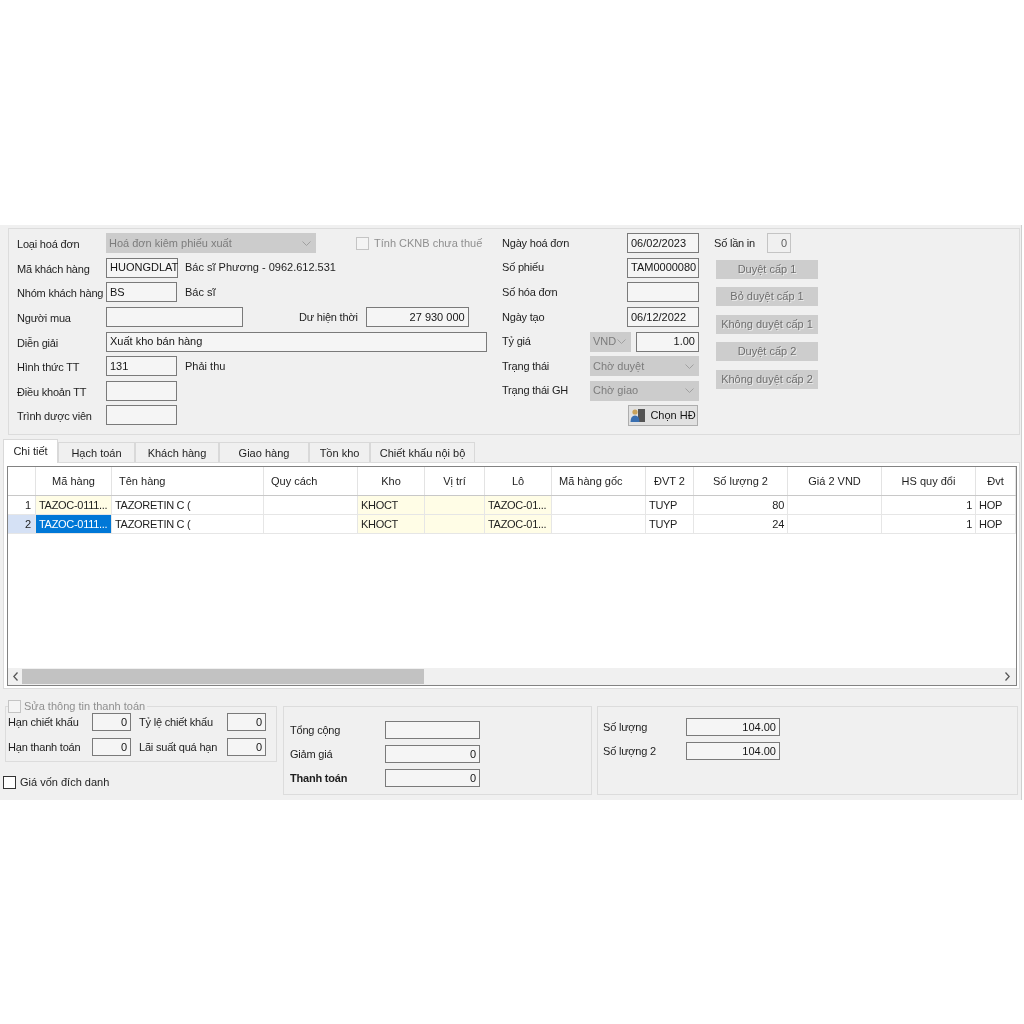 The height and width of the screenshot is (1024, 1024). What do you see at coordinates (319, 778) in the screenshot?
I see `form-label: Thanh toán` at bounding box center [319, 778].